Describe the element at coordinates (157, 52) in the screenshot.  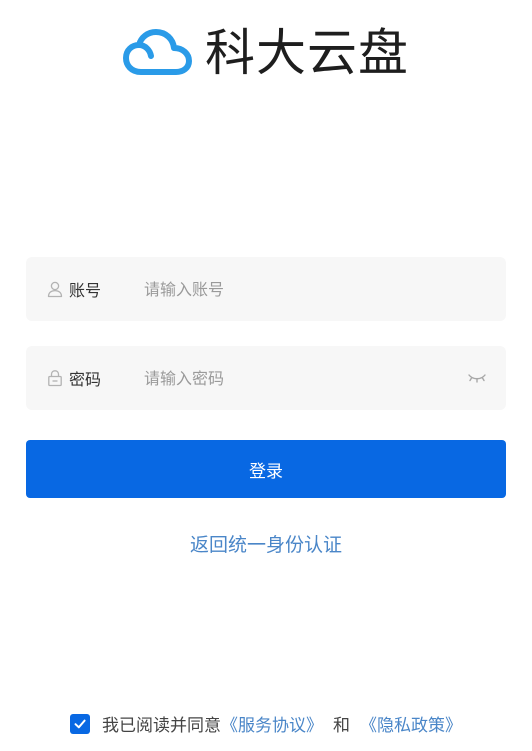
I see `cloud-icon` at that location.